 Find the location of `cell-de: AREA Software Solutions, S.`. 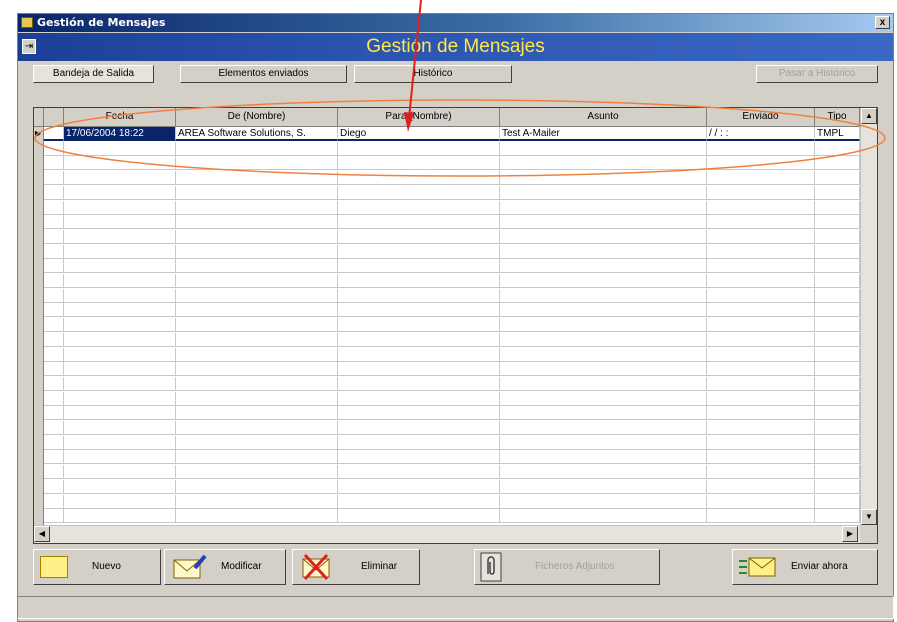

cell-de: AREA Software Solutions, S. is located at coordinates (257, 134).